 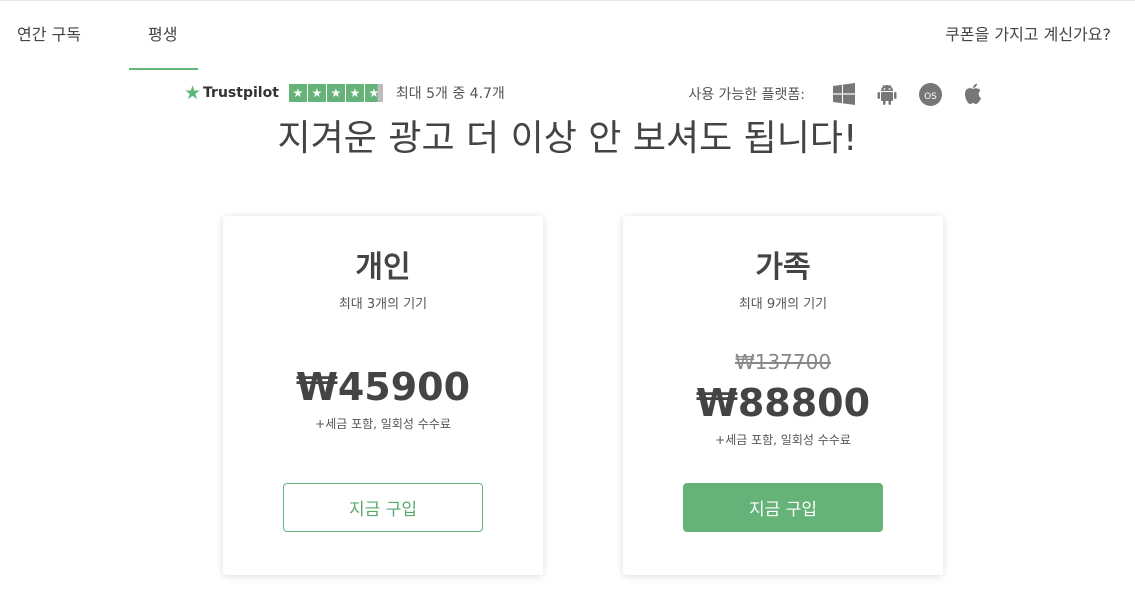 I want to click on plan-name: 개인, so click(x=383, y=267).